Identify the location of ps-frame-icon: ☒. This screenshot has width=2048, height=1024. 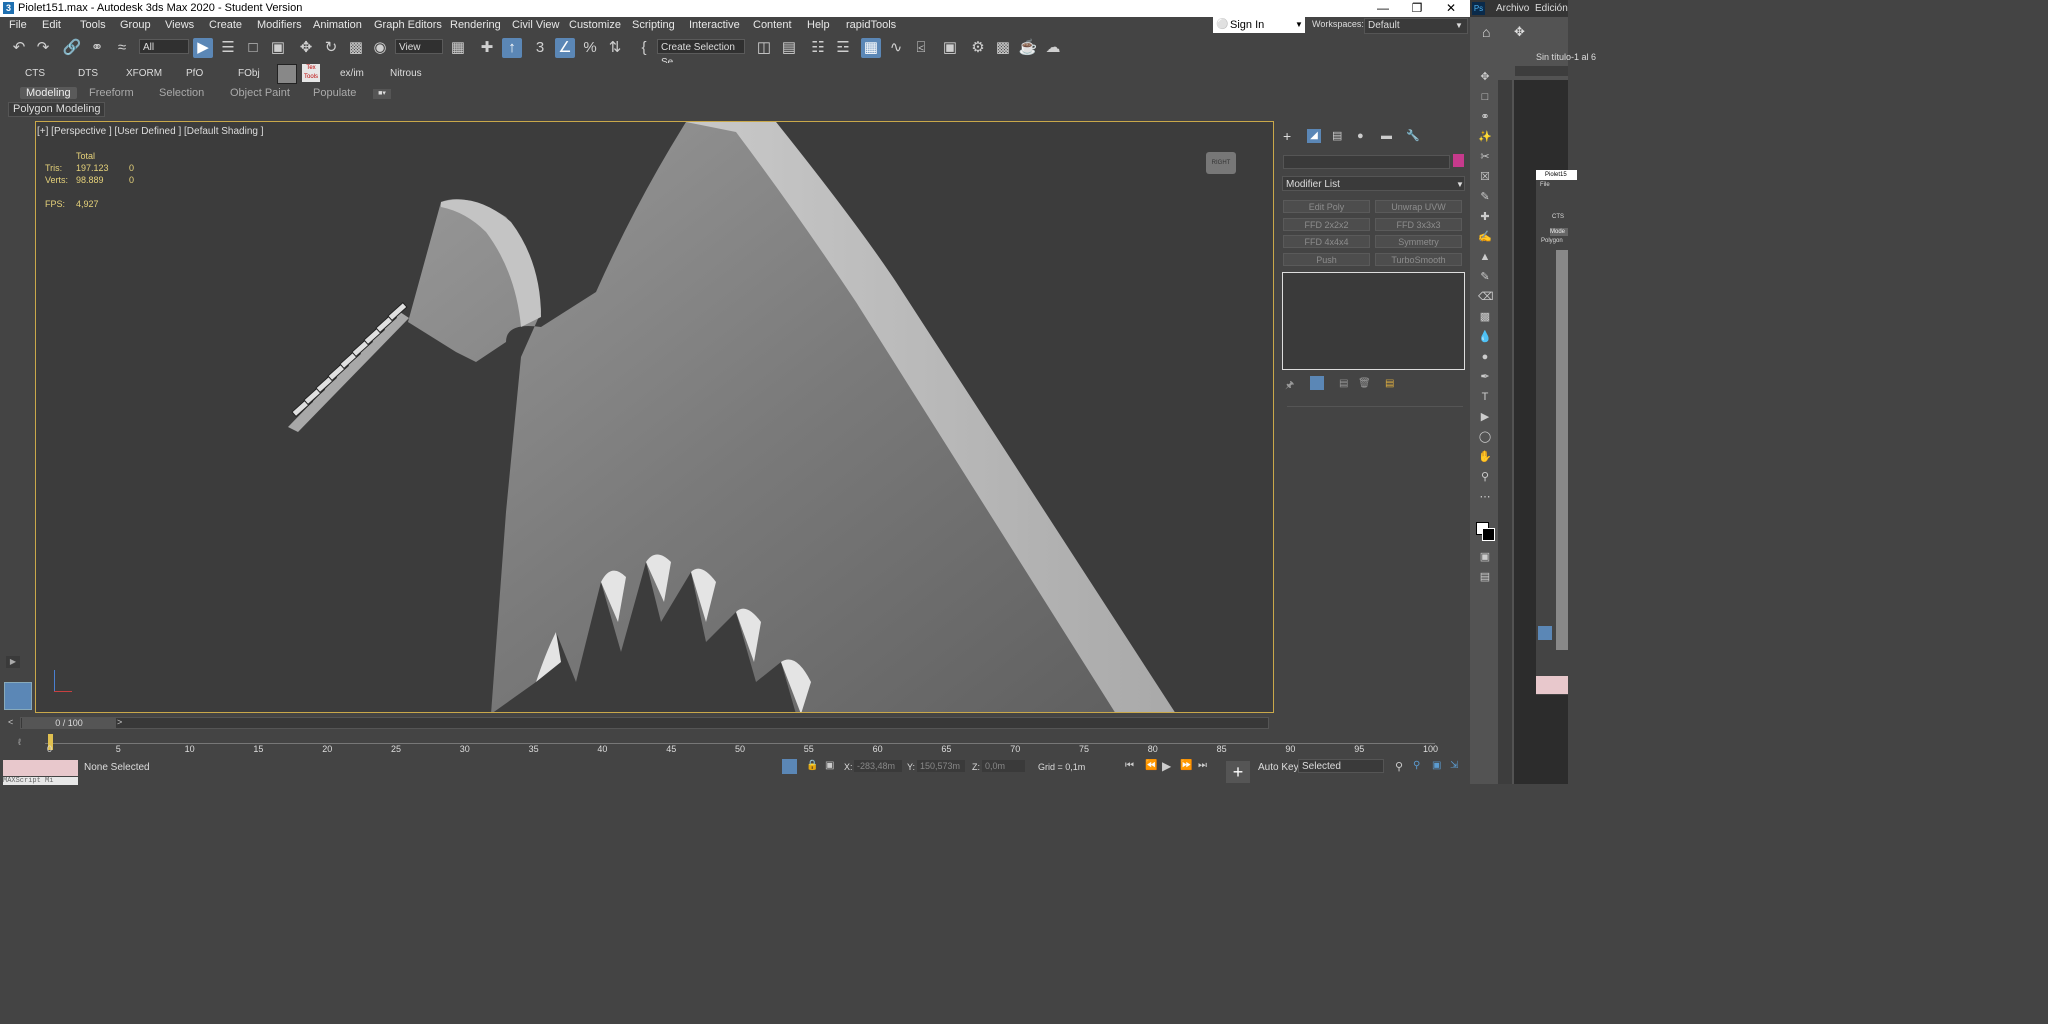
(1485, 177).